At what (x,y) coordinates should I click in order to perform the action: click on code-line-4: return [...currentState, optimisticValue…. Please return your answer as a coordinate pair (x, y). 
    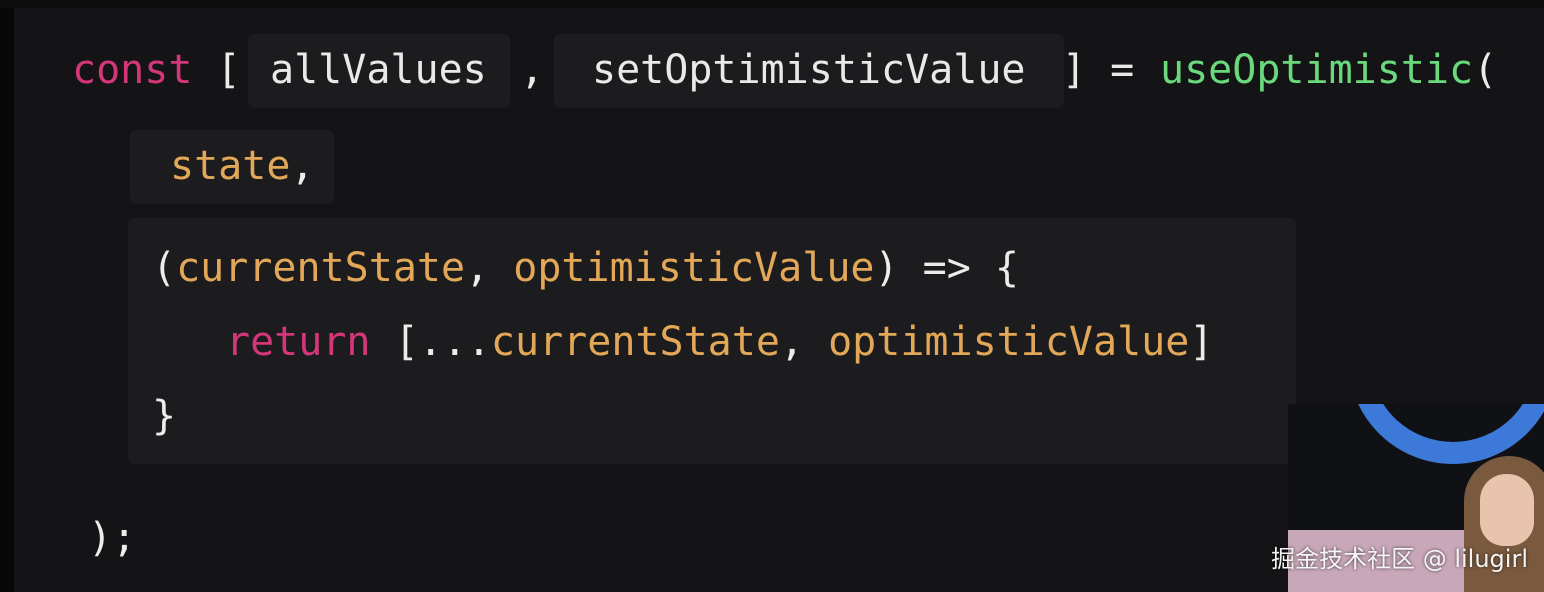
    Looking at the image, I should click on (719, 342).